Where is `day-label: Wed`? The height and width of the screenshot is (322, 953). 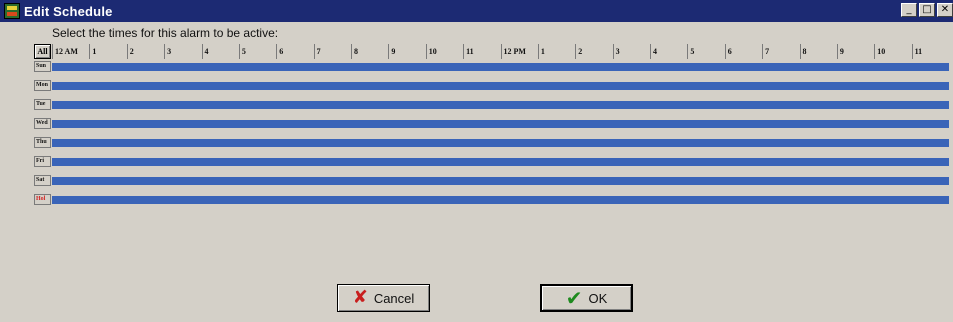
day-label: Wed is located at coordinates (42, 123).